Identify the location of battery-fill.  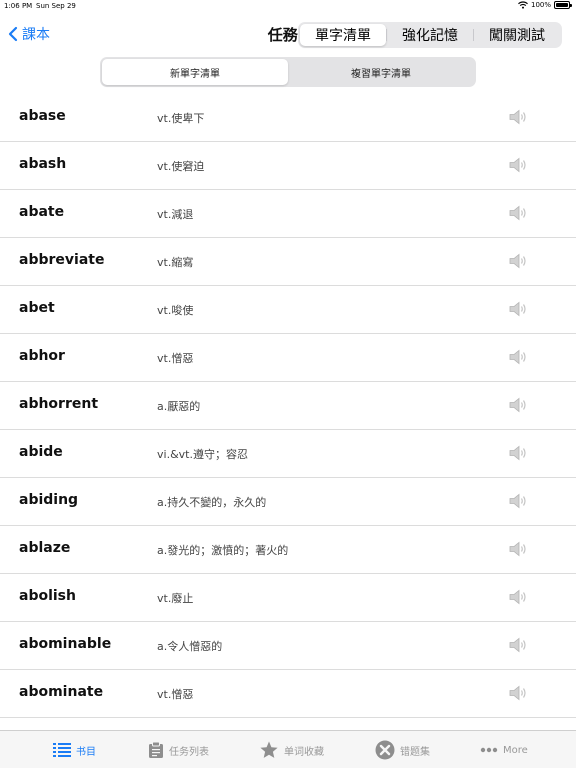
(562, 5).